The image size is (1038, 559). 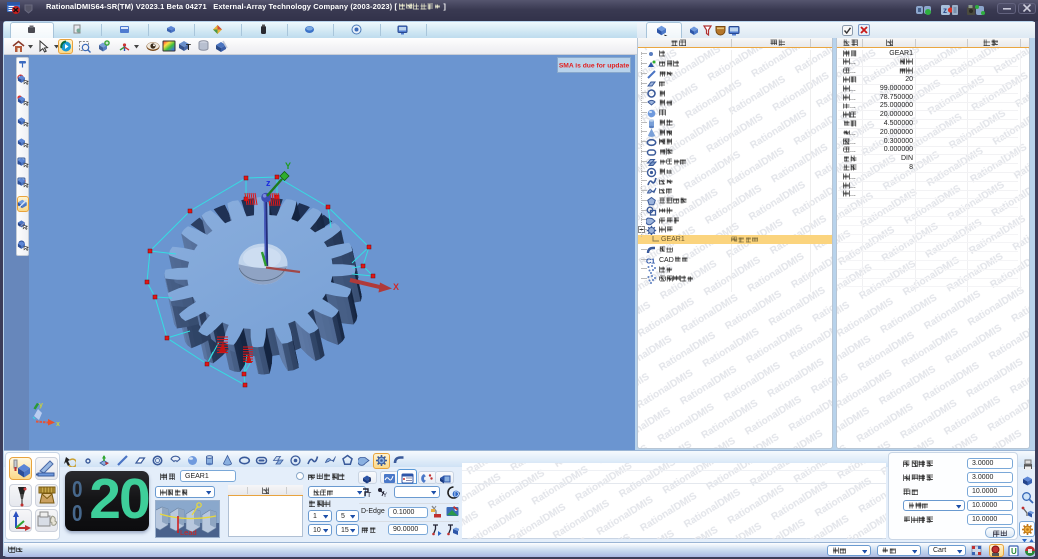 I want to click on svg-text: I, so click(x=370, y=480).